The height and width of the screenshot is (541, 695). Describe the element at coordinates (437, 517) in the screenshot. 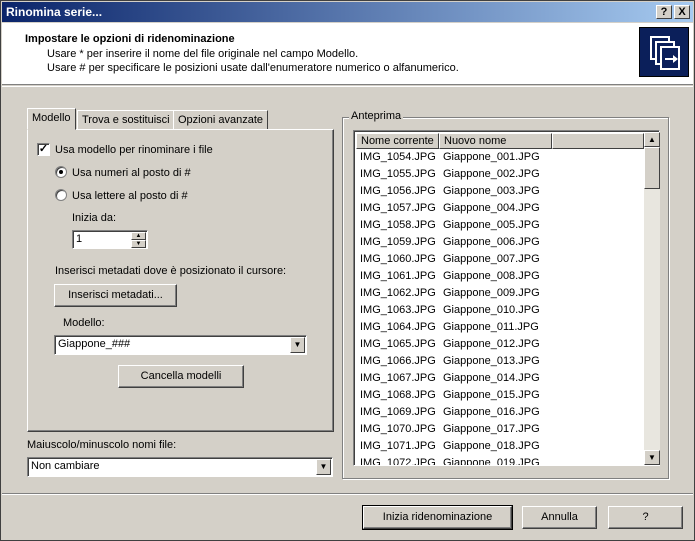

I see `start-rename-button: Inizia ridenominazione` at that location.